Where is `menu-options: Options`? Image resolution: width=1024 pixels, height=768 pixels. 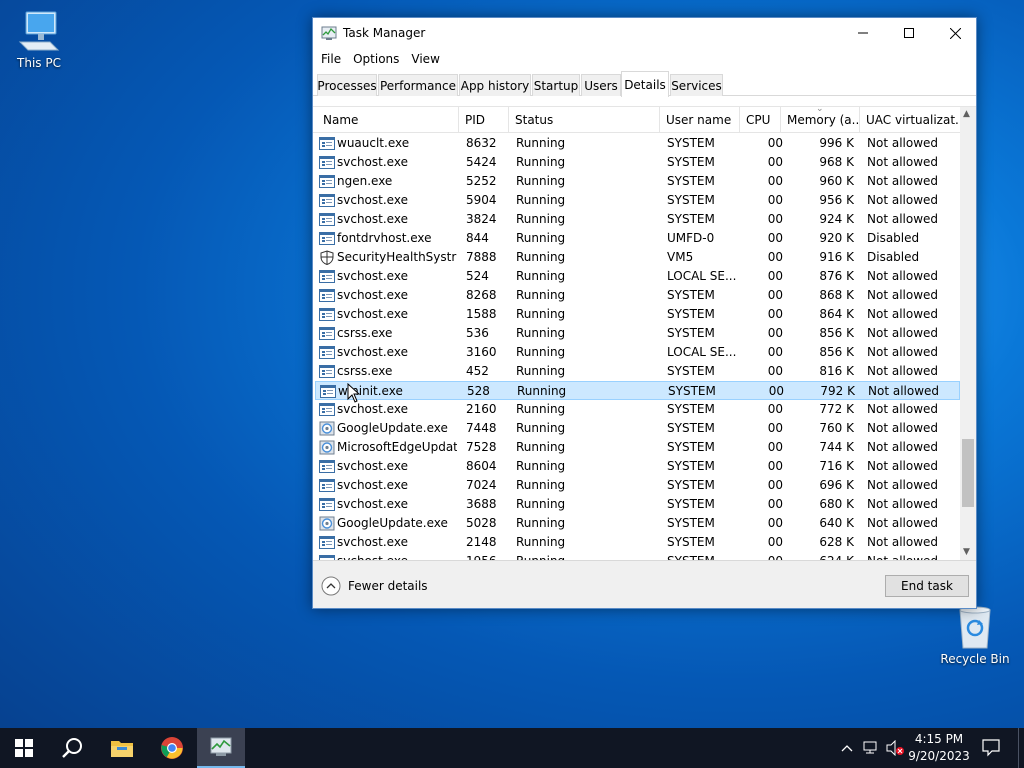 menu-options: Options is located at coordinates (376, 59).